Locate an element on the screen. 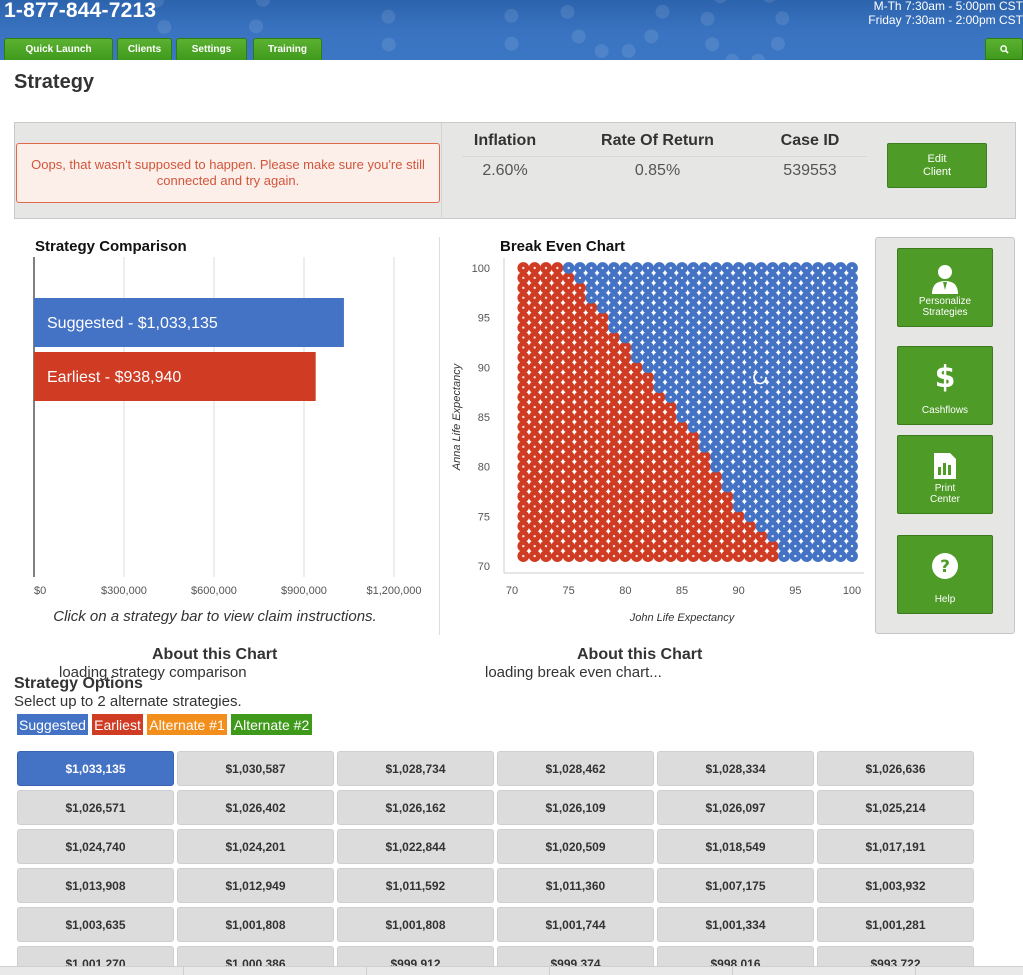 The image size is (1023, 975). strategy-option: $1,001,281 is located at coordinates (895, 924).